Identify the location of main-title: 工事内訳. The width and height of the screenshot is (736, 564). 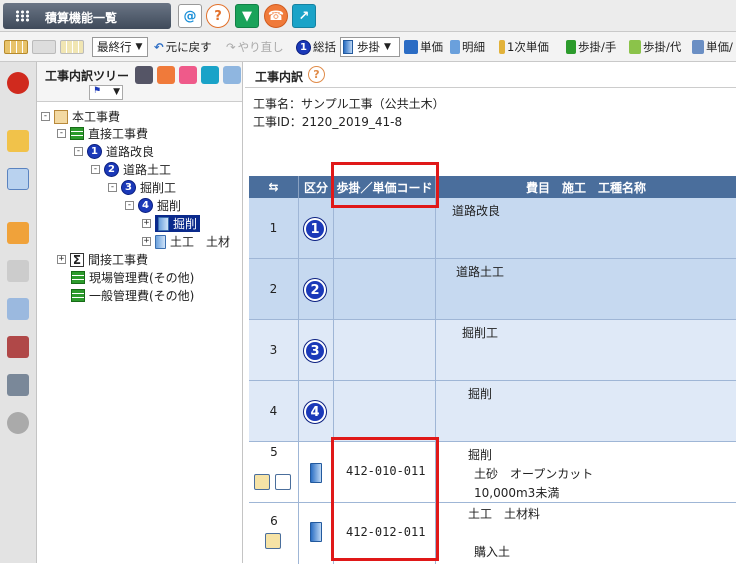
(279, 77).